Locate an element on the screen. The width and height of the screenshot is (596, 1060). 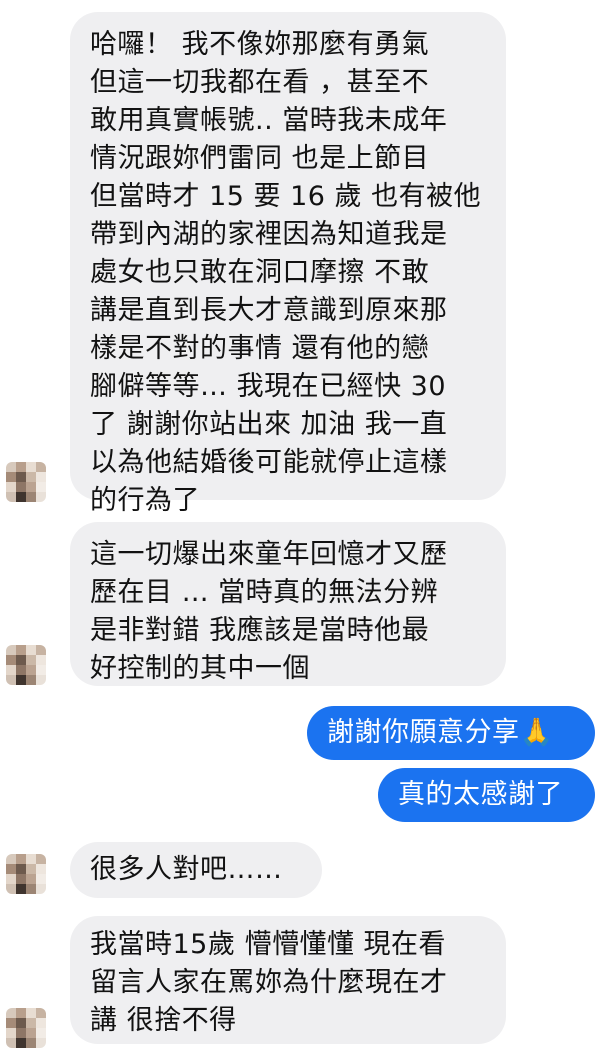
message-bubble-outgoing: 真的太感謝了 is located at coordinates (486, 795).